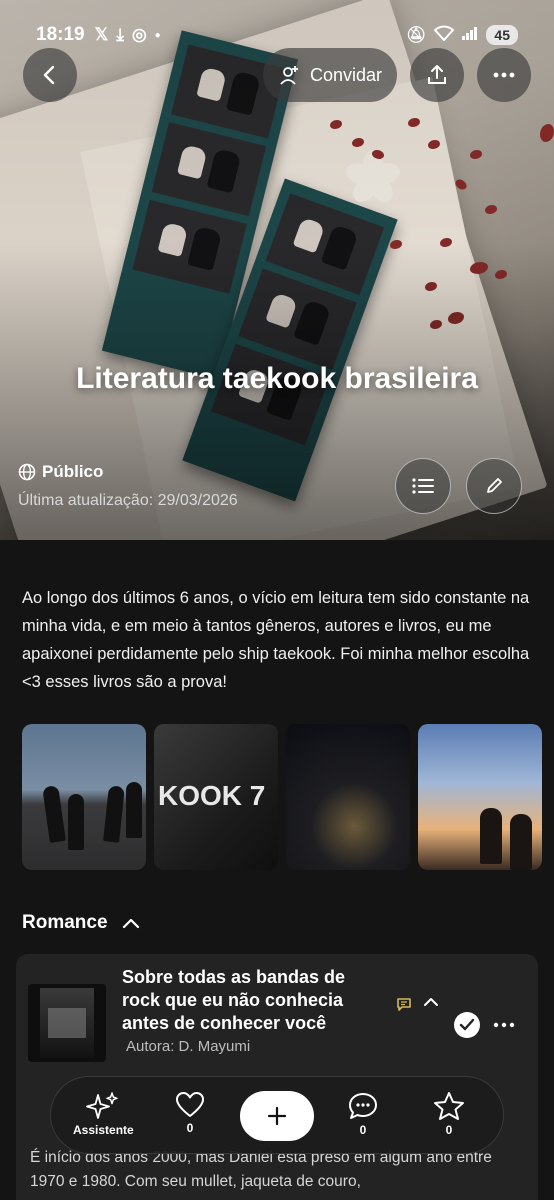  I want to click on book-cover, so click(67, 1023).